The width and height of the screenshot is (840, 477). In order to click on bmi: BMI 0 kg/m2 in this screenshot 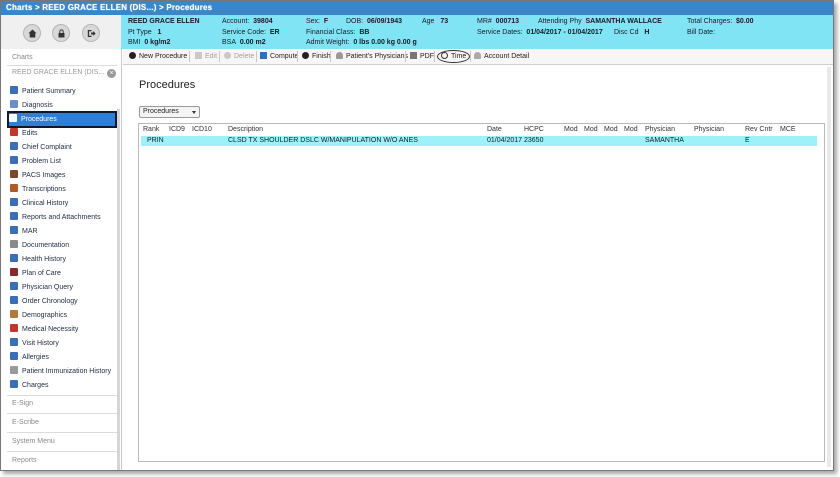, I will do `click(149, 42)`.